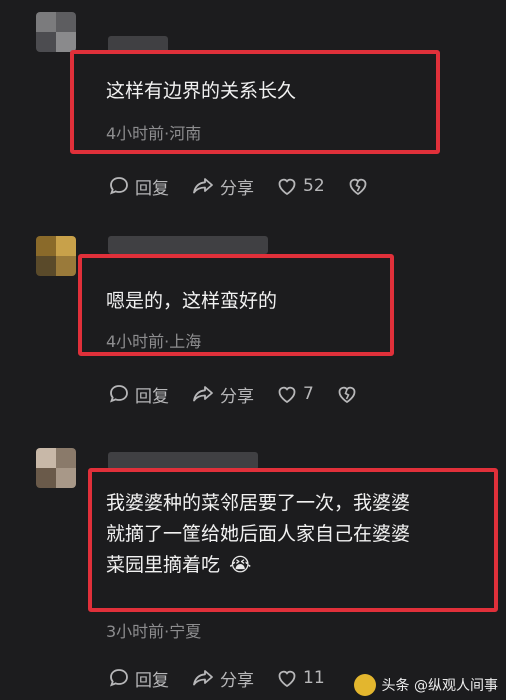  Describe the element at coordinates (300, 678) in the screenshot. I see `like-button: 11` at that location.